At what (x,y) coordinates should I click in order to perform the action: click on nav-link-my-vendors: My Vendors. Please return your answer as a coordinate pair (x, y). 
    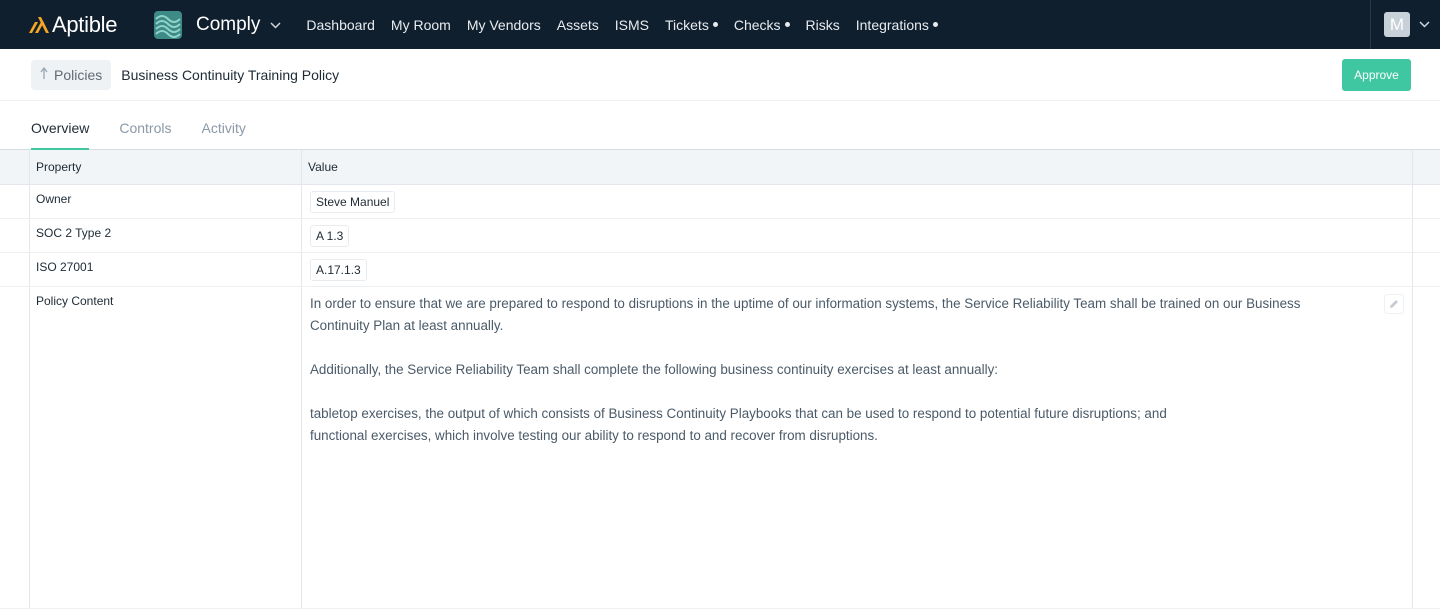
    Looking at the image, I should click on (504, 25).